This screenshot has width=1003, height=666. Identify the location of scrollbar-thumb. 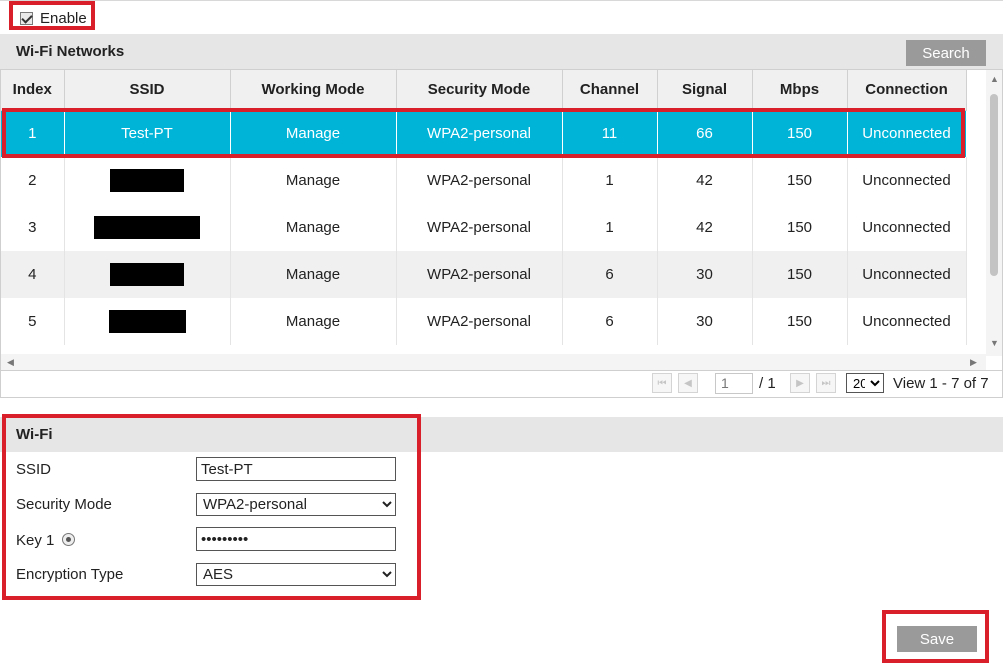
(994, 185).